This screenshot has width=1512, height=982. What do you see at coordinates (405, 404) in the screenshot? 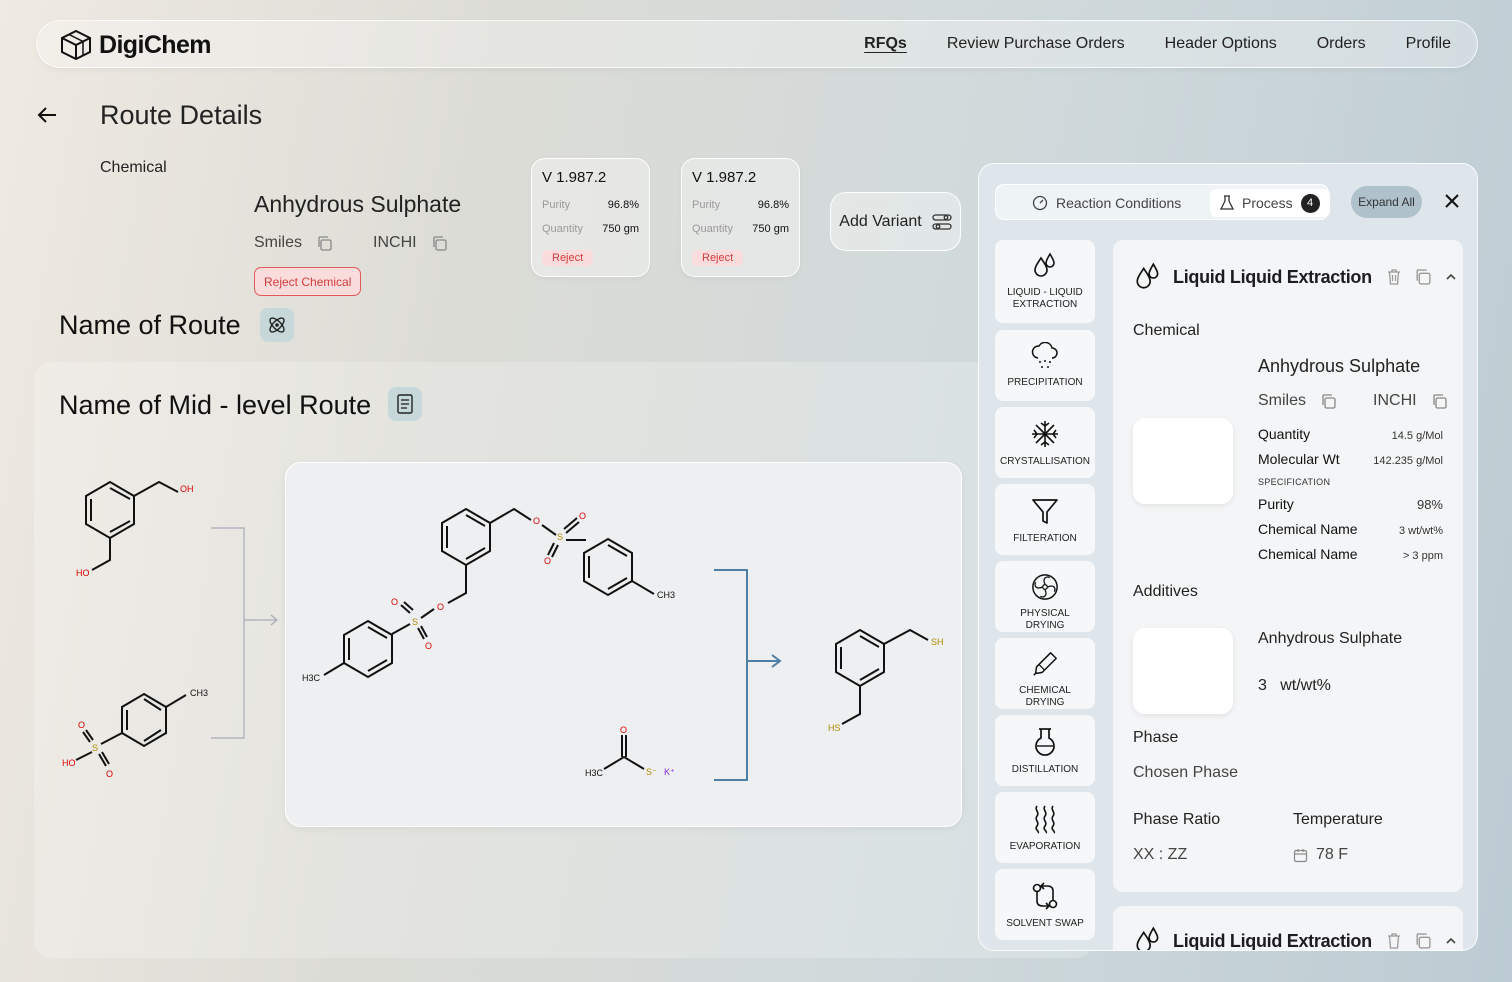
I see `notes-button` at bounding box center [405, 404].